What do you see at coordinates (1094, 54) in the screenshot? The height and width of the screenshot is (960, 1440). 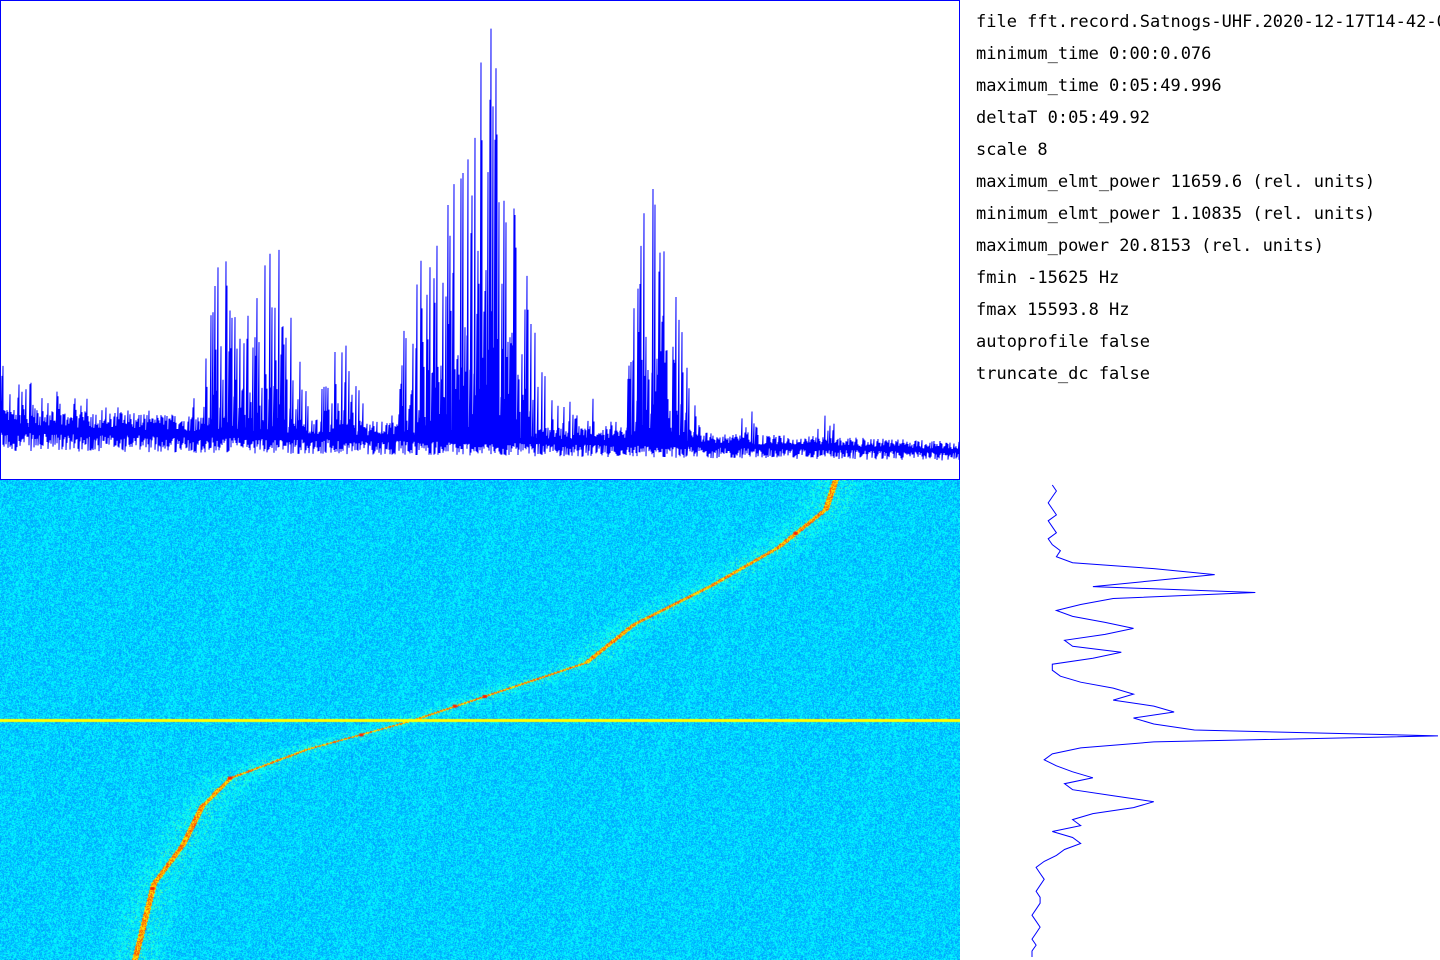 I see `info-minimum-time: minimum_time 0:00:0.076` at bounding box center [1094, 54].